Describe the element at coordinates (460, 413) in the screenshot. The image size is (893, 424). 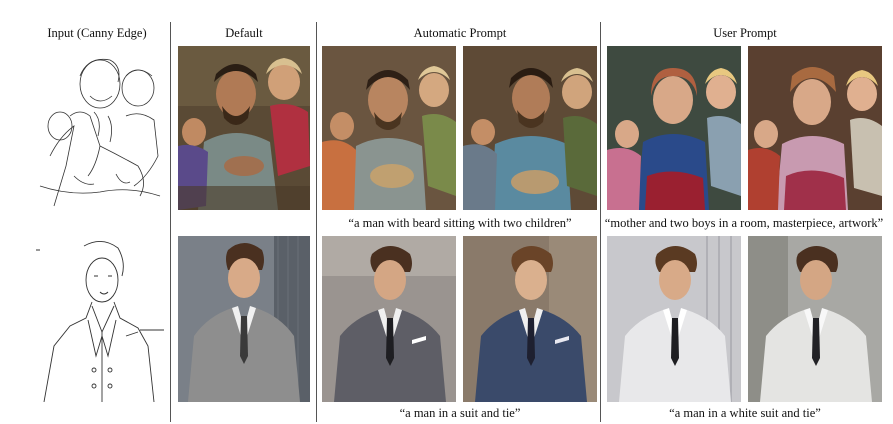
I see `automatic-prompt-caption-row-2: “a man in a suit and tie”` at that location.